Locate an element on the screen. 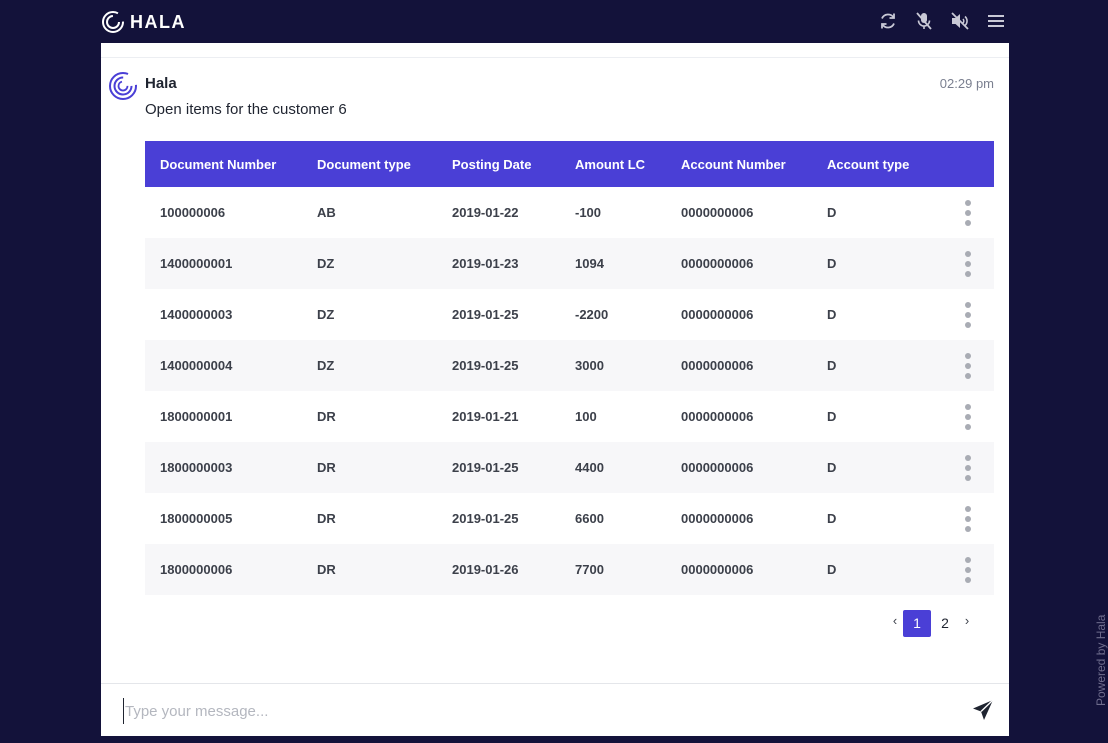 The image size is (1108, 743). refresh-icon is located at coordinates (888, 21).